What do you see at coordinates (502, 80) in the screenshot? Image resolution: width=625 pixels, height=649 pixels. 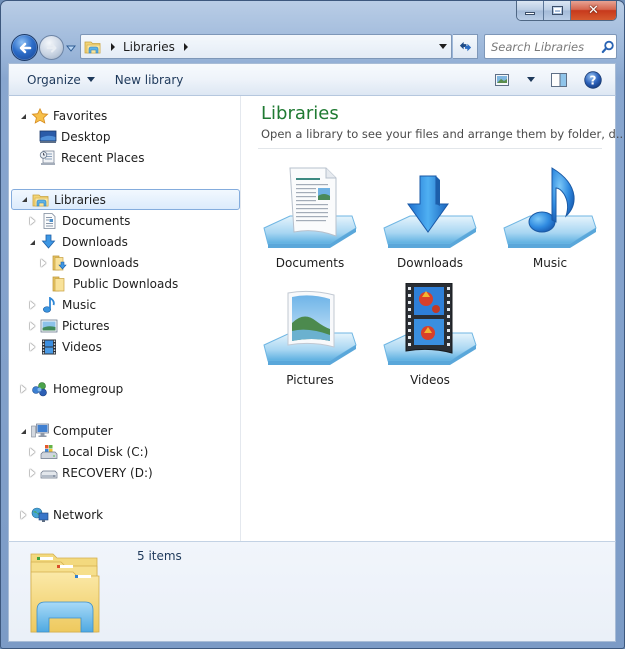 I see `change-view-button` at bounding box center [502, 80].